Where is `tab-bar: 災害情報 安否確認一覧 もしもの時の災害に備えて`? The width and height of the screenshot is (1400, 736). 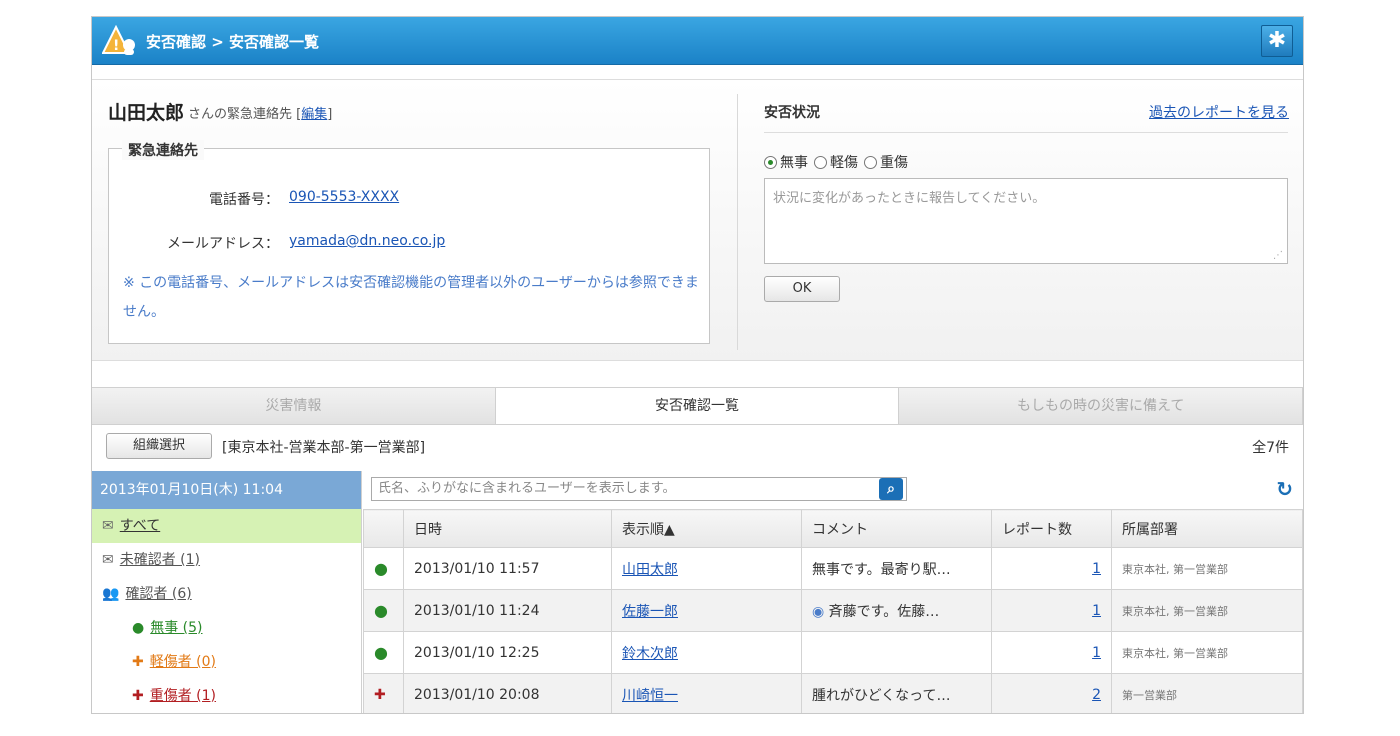 tab-bar: 災害情報 安否確認一覧 もしもの時の災害に備えて is located at coordinates (697, 406).